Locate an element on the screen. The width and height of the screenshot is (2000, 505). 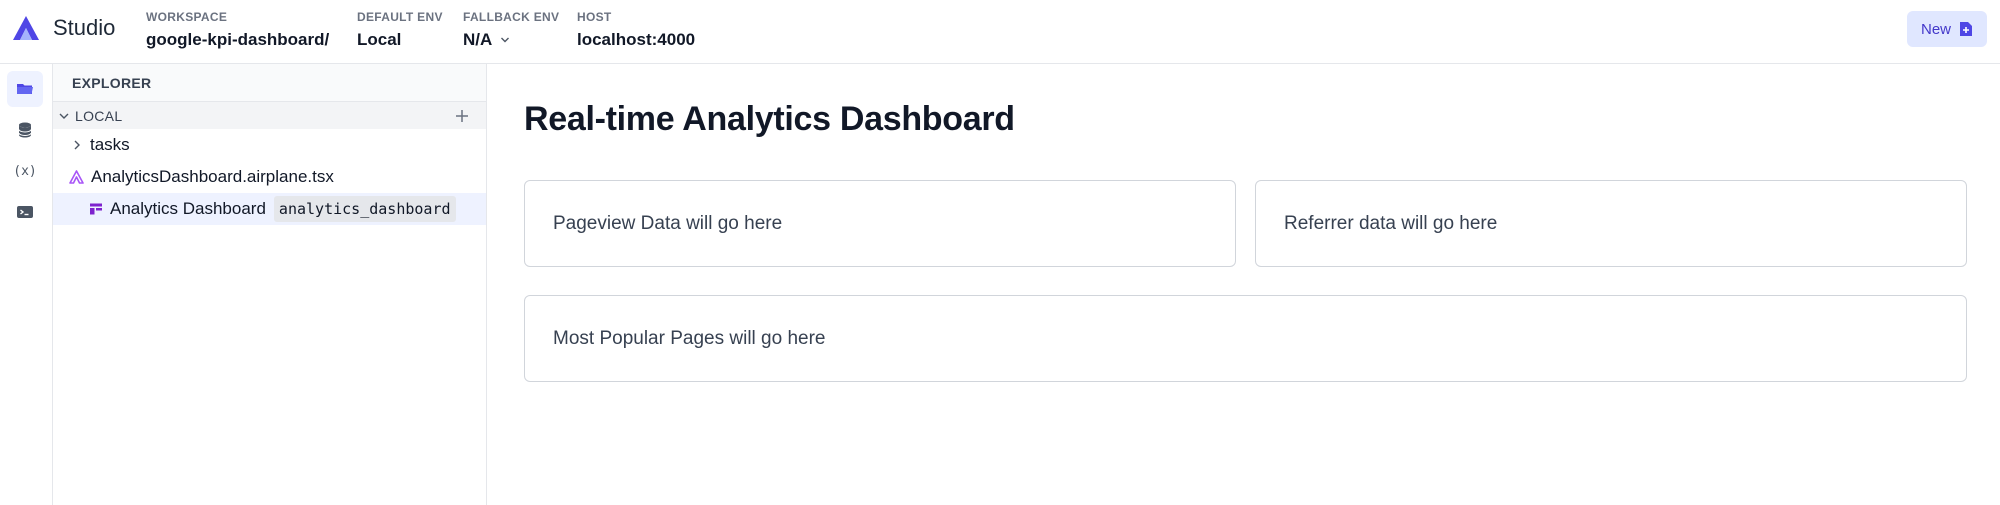
local-section-label: LOCAL is located at coordinates (99, 115).